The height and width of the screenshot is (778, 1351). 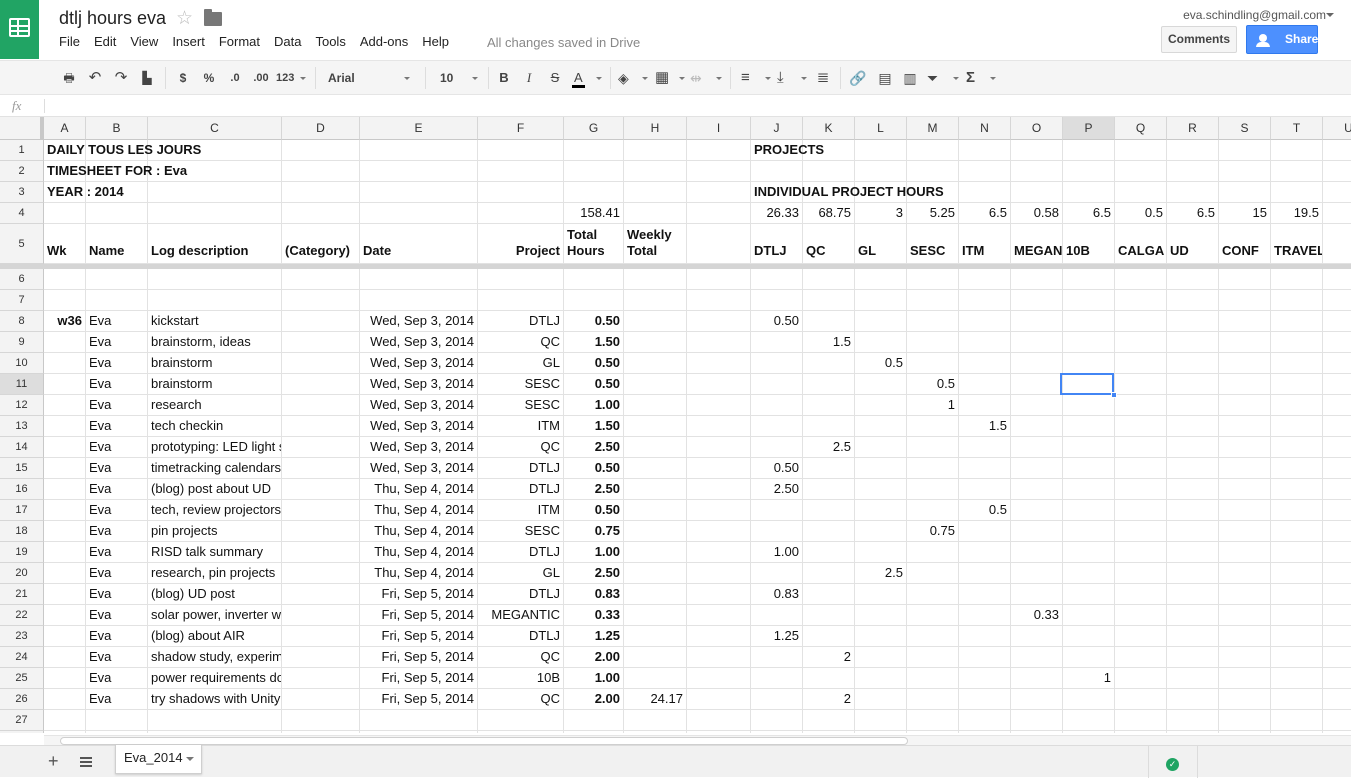 I want to click on column-header-l: L, so click(x=881, y=128).